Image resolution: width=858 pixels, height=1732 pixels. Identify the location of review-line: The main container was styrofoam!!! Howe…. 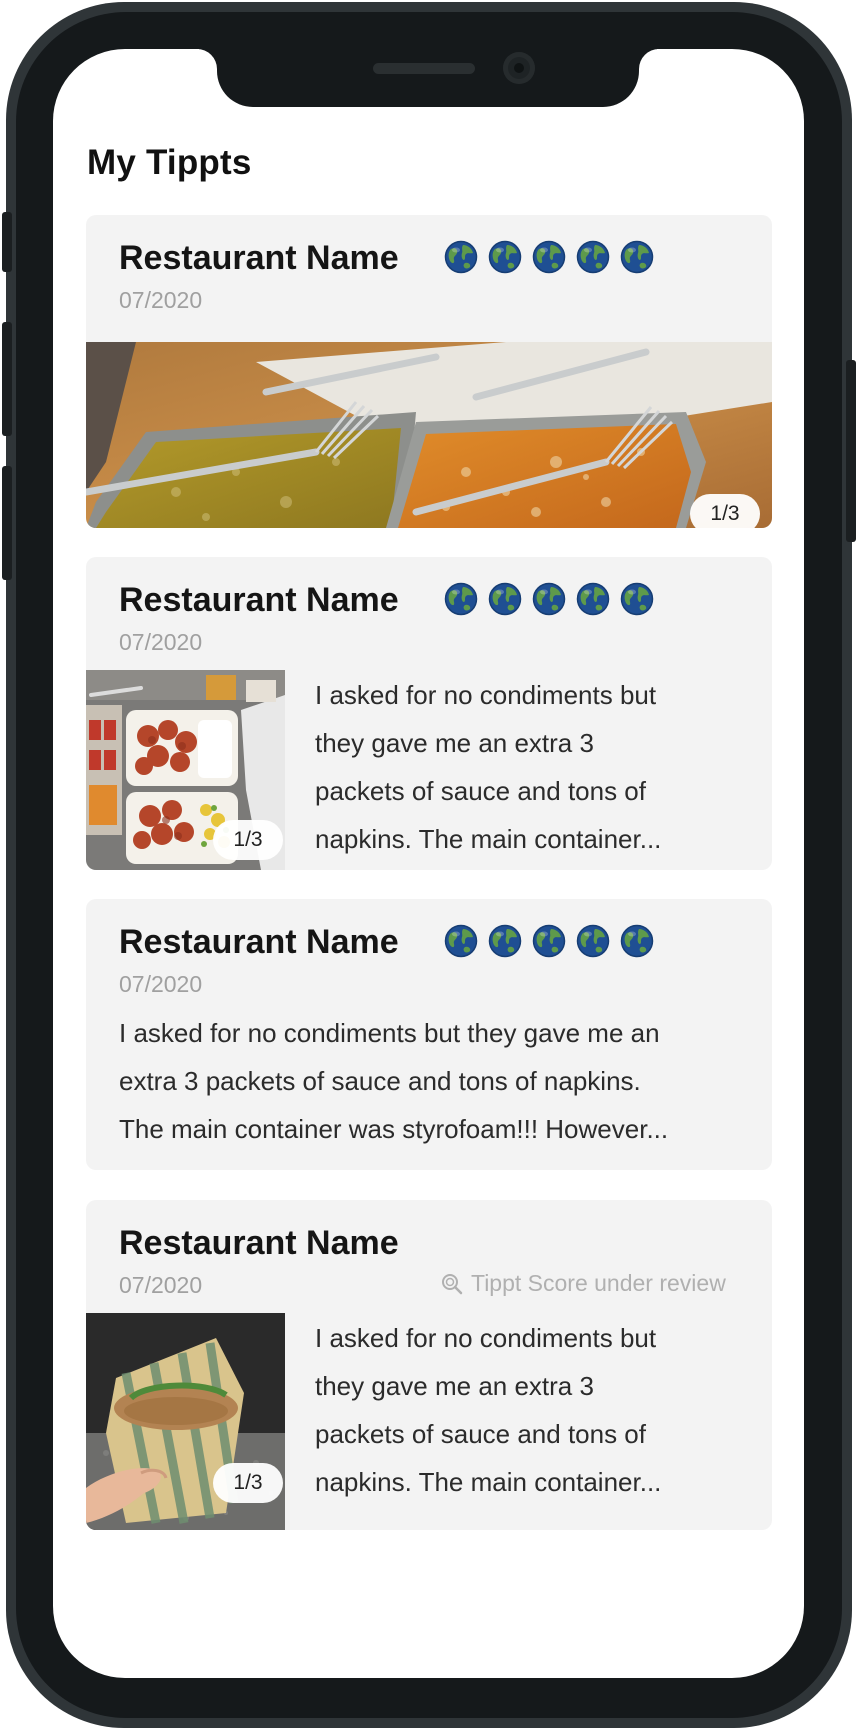
(394, 1129).